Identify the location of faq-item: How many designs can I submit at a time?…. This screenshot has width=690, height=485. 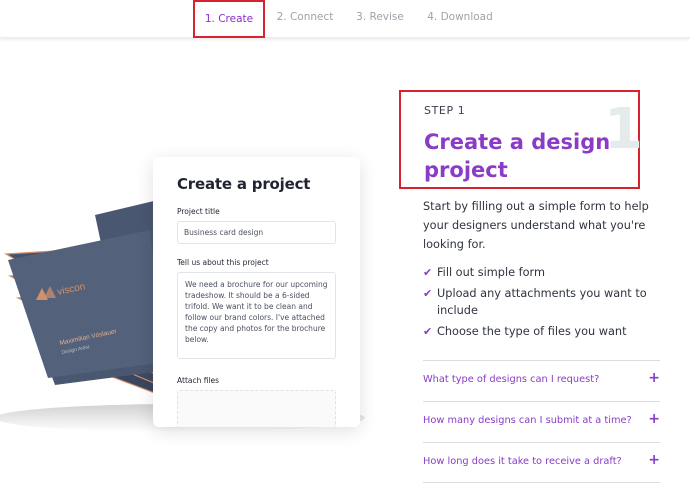
(541, 421).